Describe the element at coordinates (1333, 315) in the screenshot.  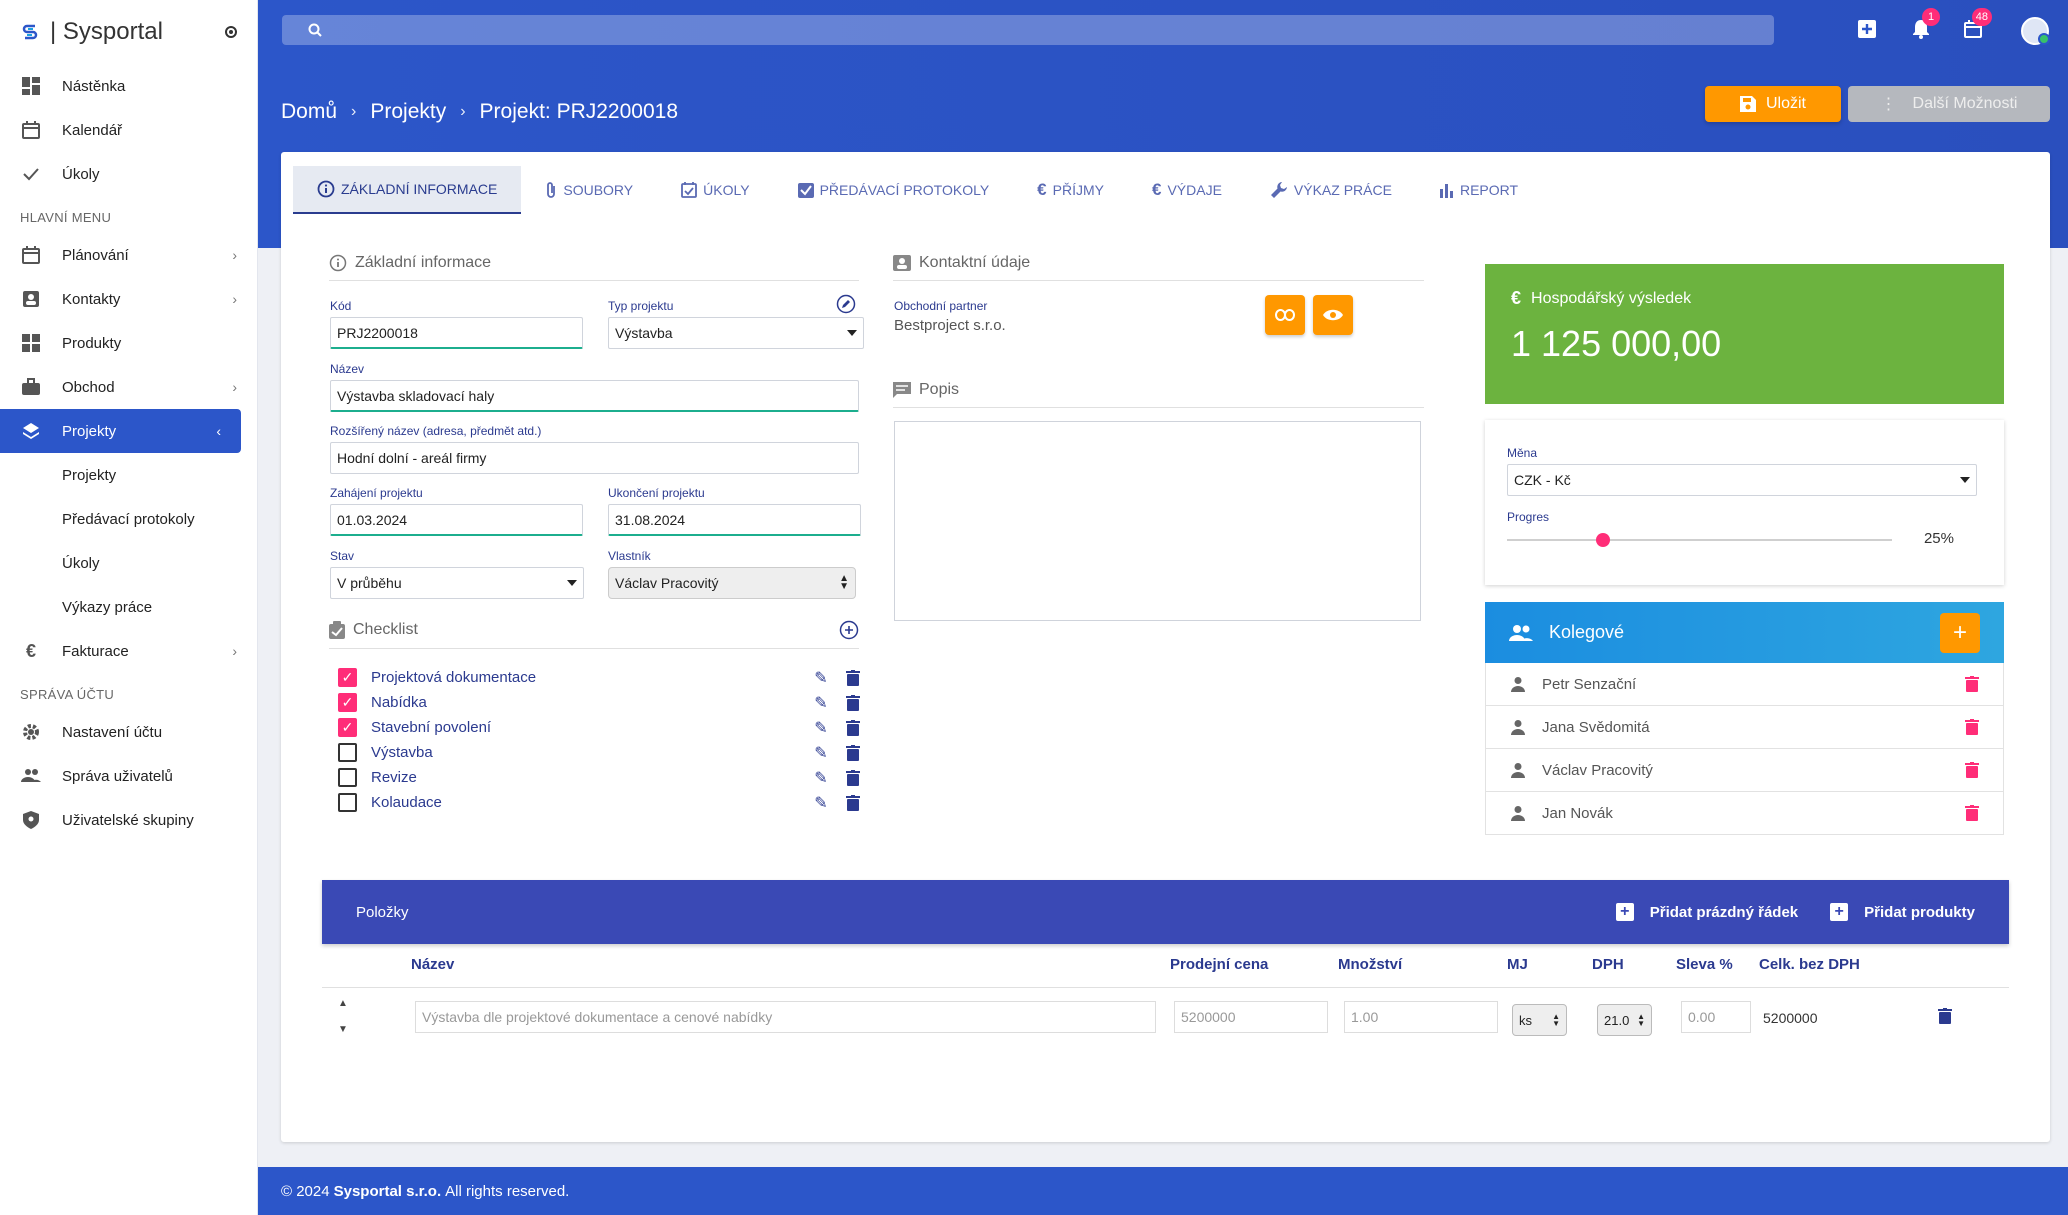
I see `view-partner-button` at that location.